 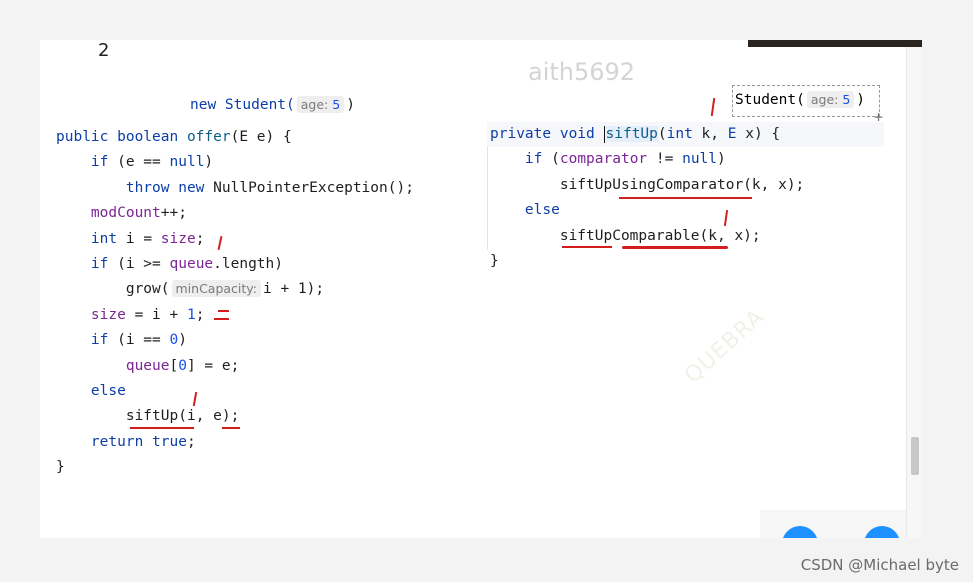 What do you see at coordinates (182, 365) in the screenshot?
I see `code-line: queue[0] = e;` at bounding box center [182, 365].